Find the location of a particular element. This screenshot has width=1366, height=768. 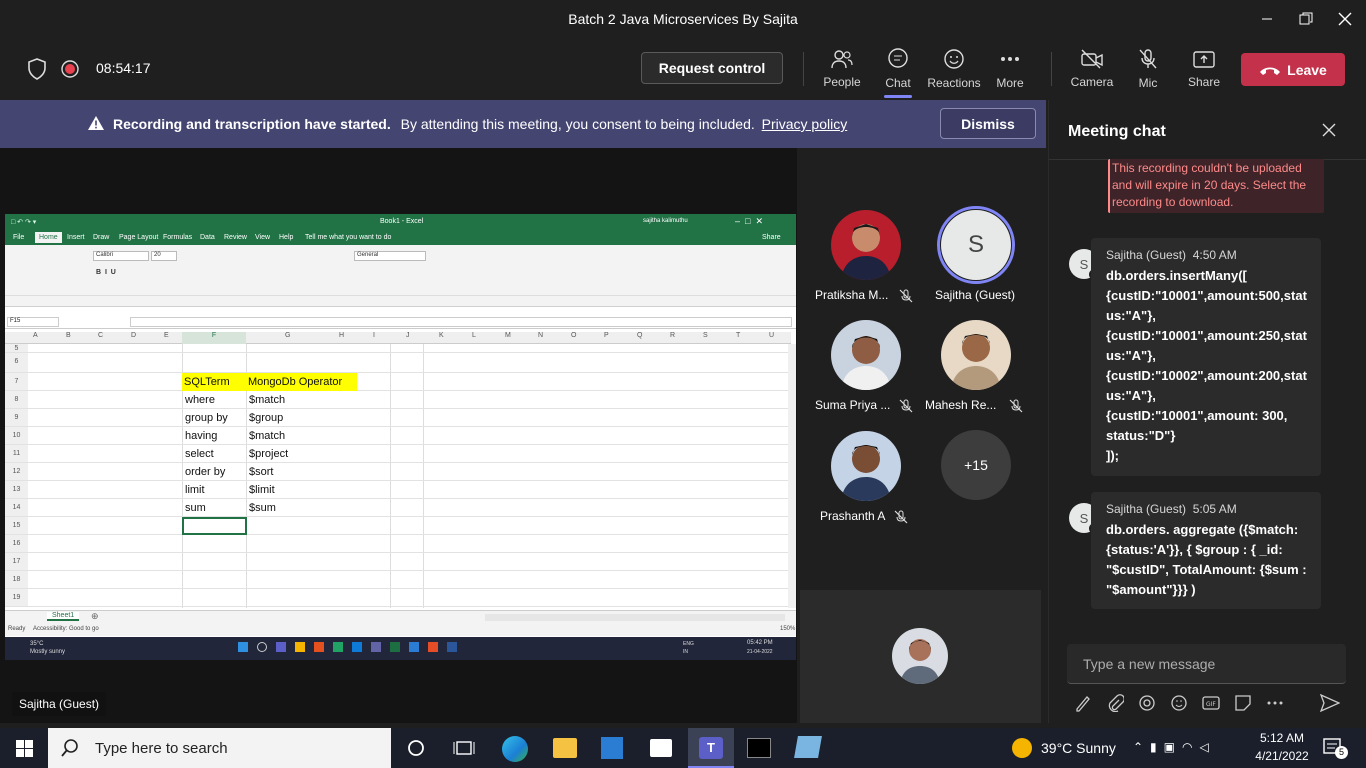

row-number: 14 is located at coordinates (16, 507).